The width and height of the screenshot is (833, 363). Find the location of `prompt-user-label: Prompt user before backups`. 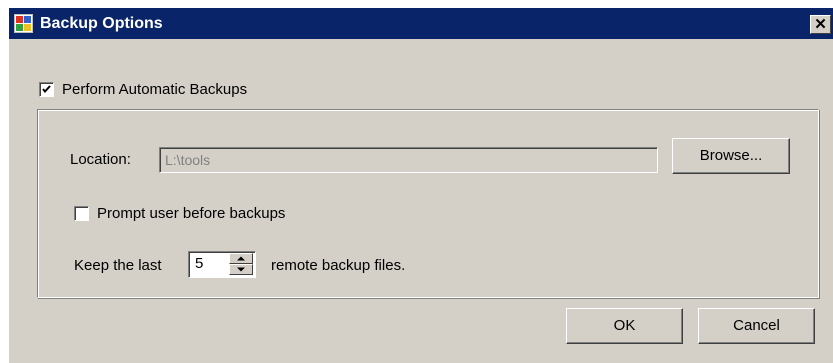

prompt-user-label: Prompt user before backups is located at coordinates (191, 213).